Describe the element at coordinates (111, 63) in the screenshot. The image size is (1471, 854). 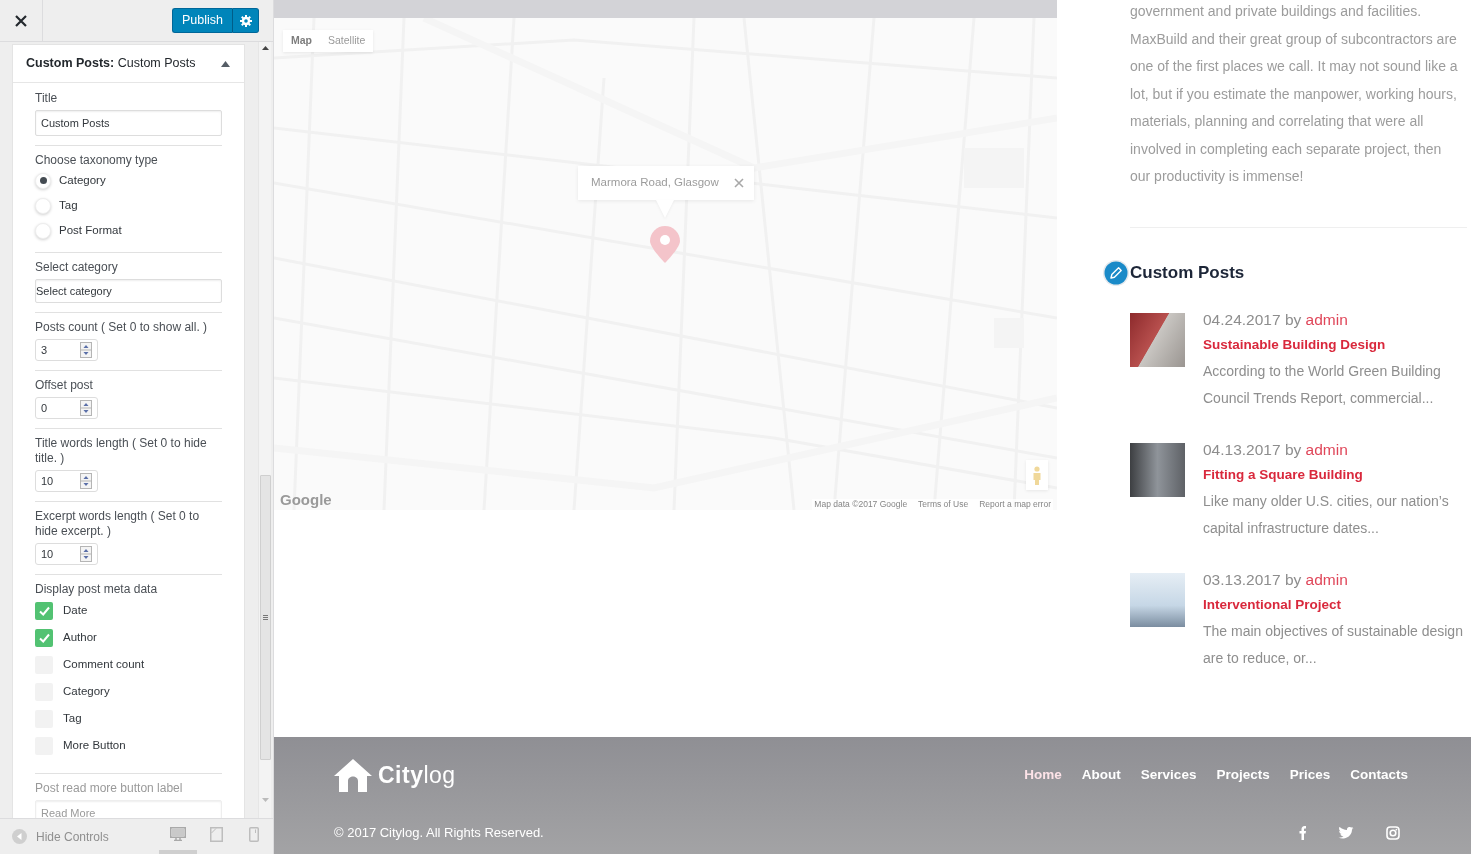
I see `section-title: Custom Posts` at that location.